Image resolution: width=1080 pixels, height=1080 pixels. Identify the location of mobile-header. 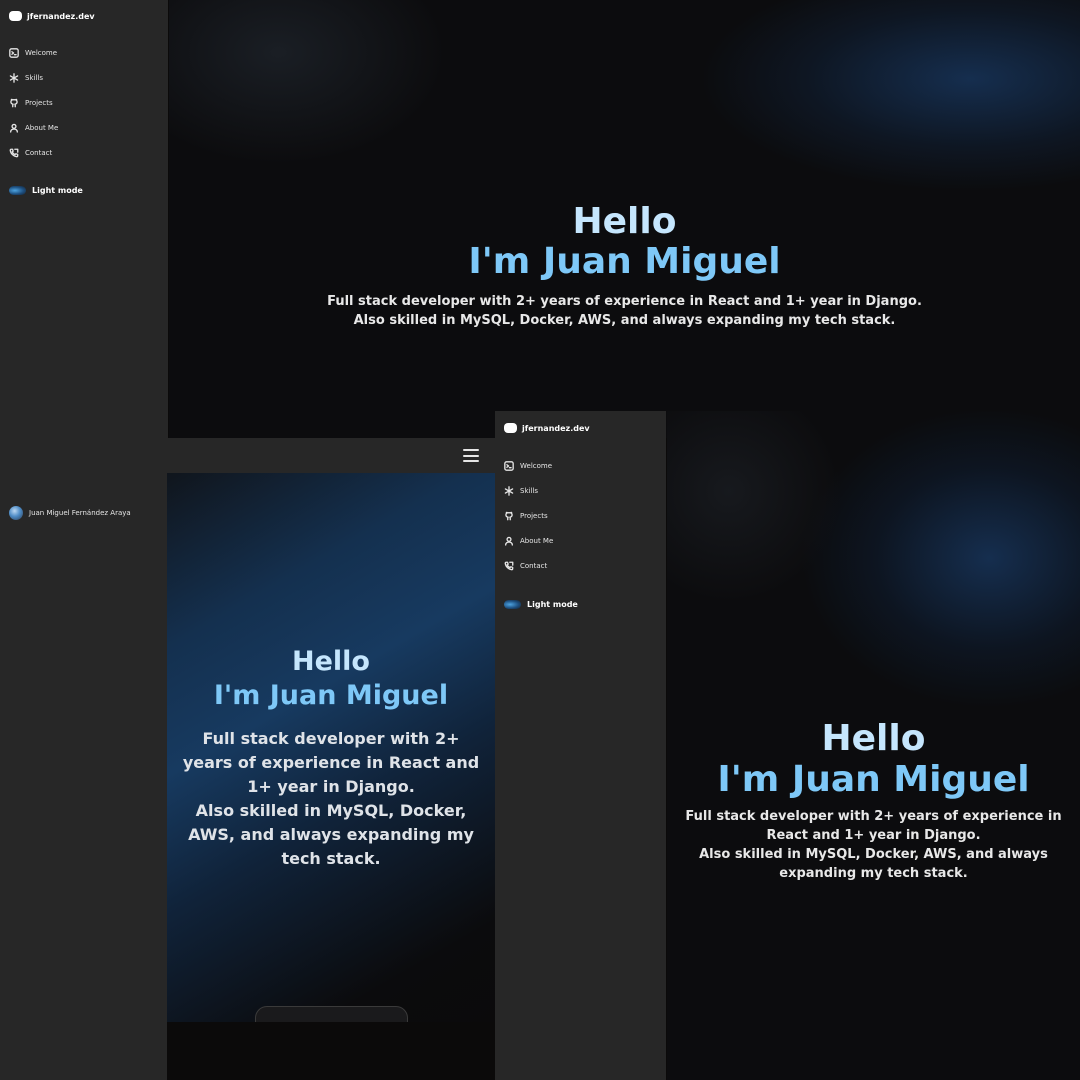
(331, 455).